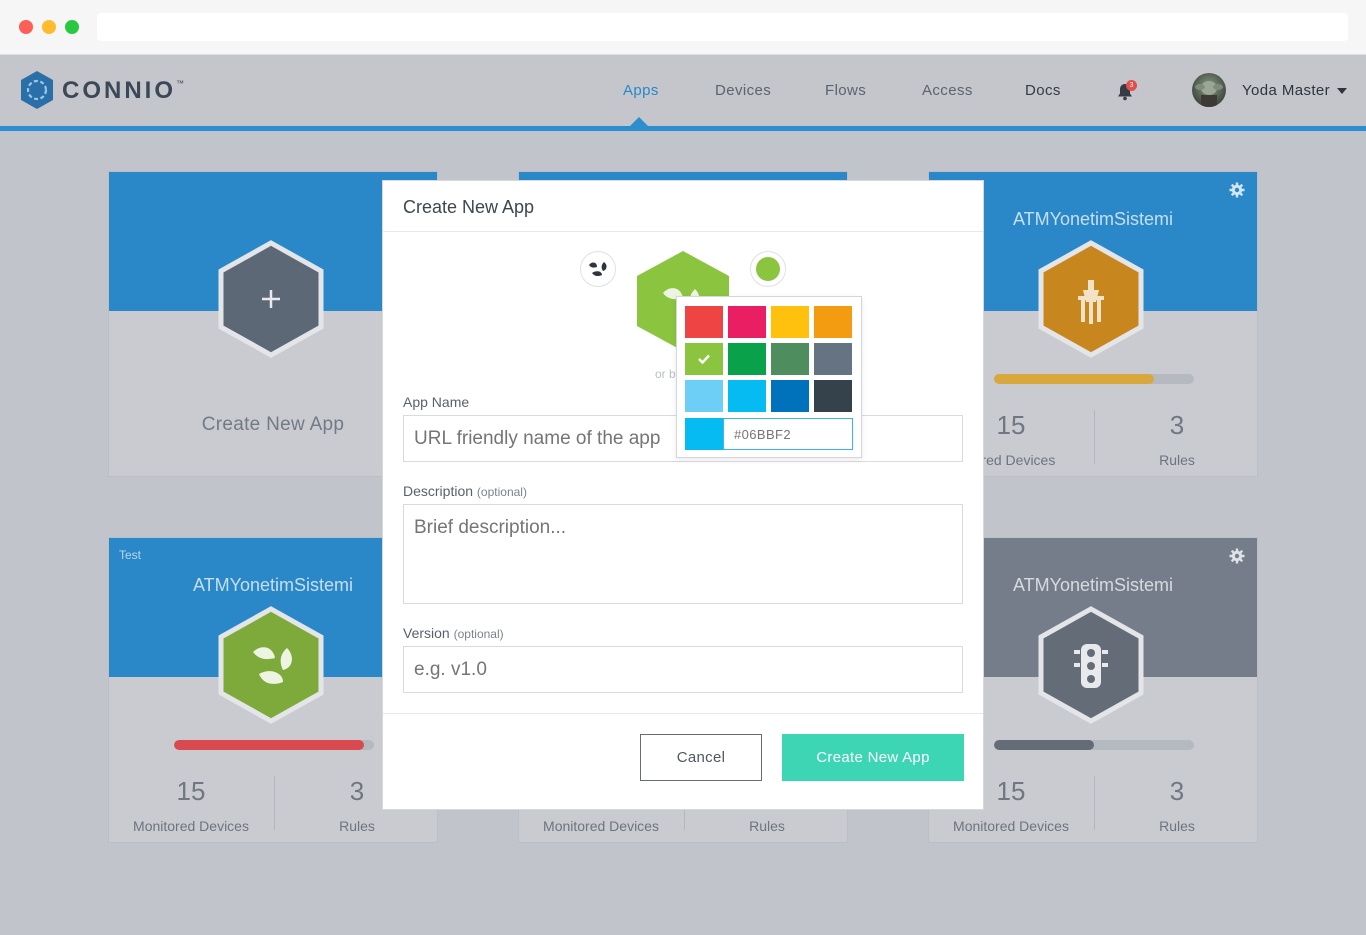  What do you see at coordinates (469, 207) in the screenshot?
I see `modal-title: Create New App` at bounding box center [469, 207].